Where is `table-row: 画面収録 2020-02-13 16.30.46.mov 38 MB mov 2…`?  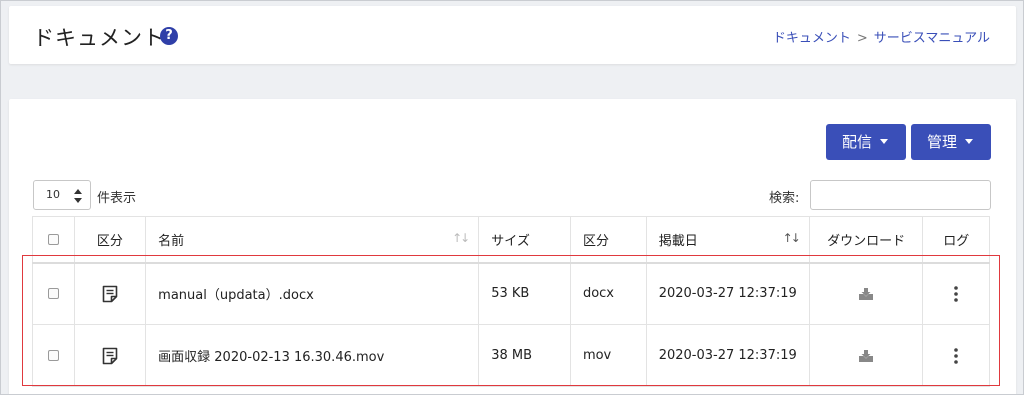
table-row: 画面収録 2020-02-13 16.30.46.mov 38 MB mov 2… is located at coordinates (511, 355).